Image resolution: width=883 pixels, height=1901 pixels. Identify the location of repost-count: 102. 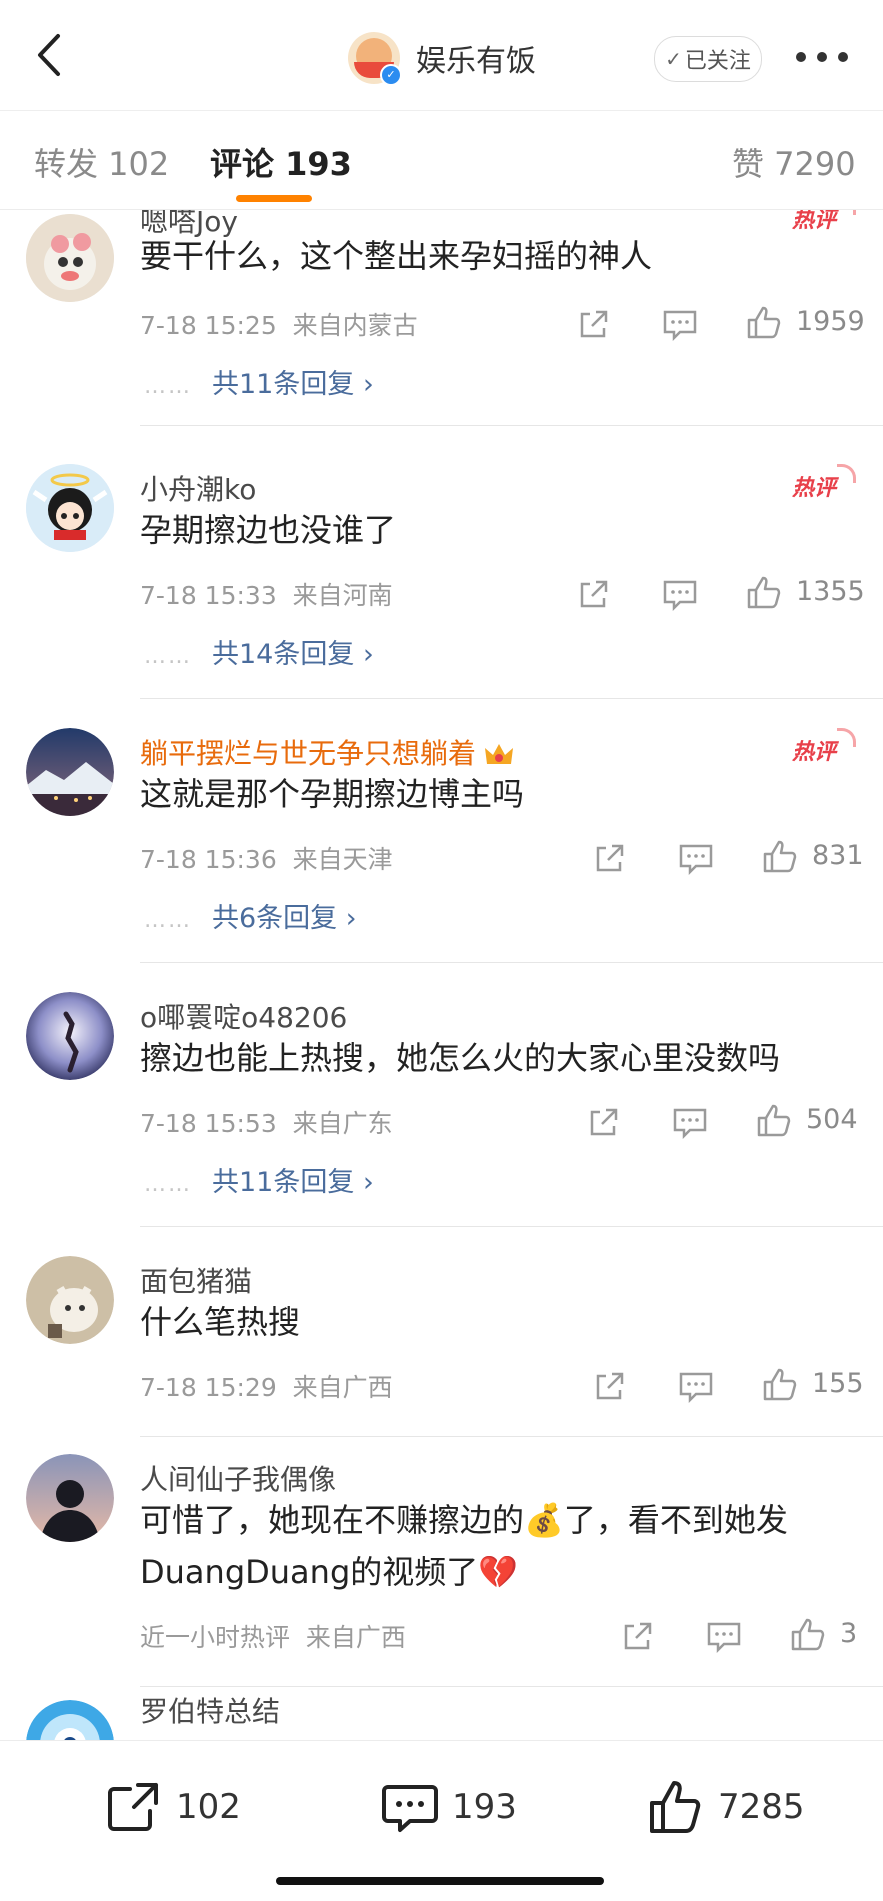
(208, 1807).